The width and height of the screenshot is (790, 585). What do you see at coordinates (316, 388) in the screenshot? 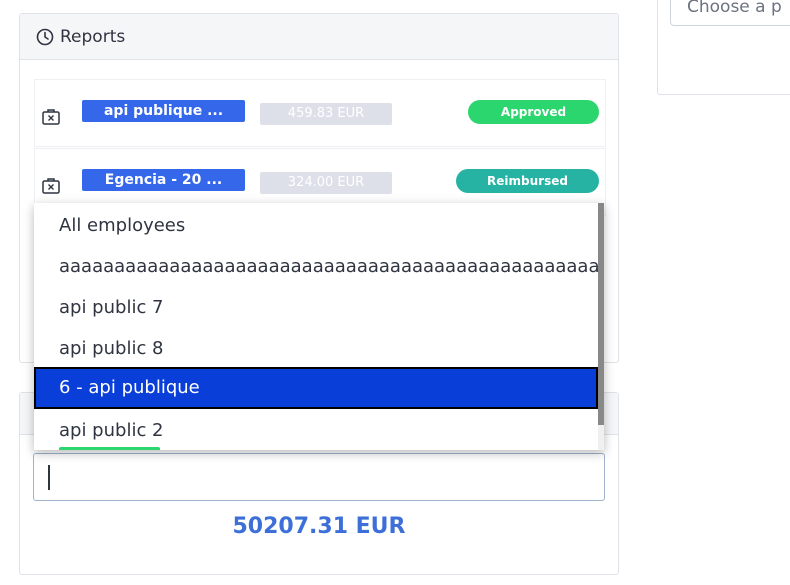
I see `dropdown-option-selected: 6 - api publique` at bounding box center [316, 388].